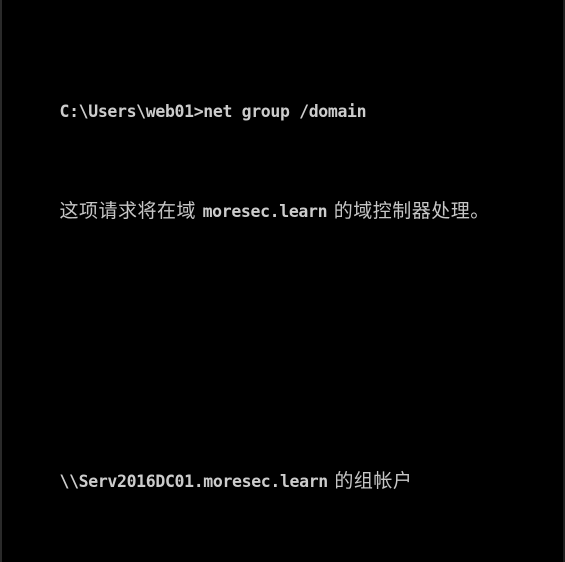  What do you see at coordinates (282, 98) in the screenshot?
I see `command-prompt-line: C:\Users\web01>net group /domain` at bounding box center [282, 98].